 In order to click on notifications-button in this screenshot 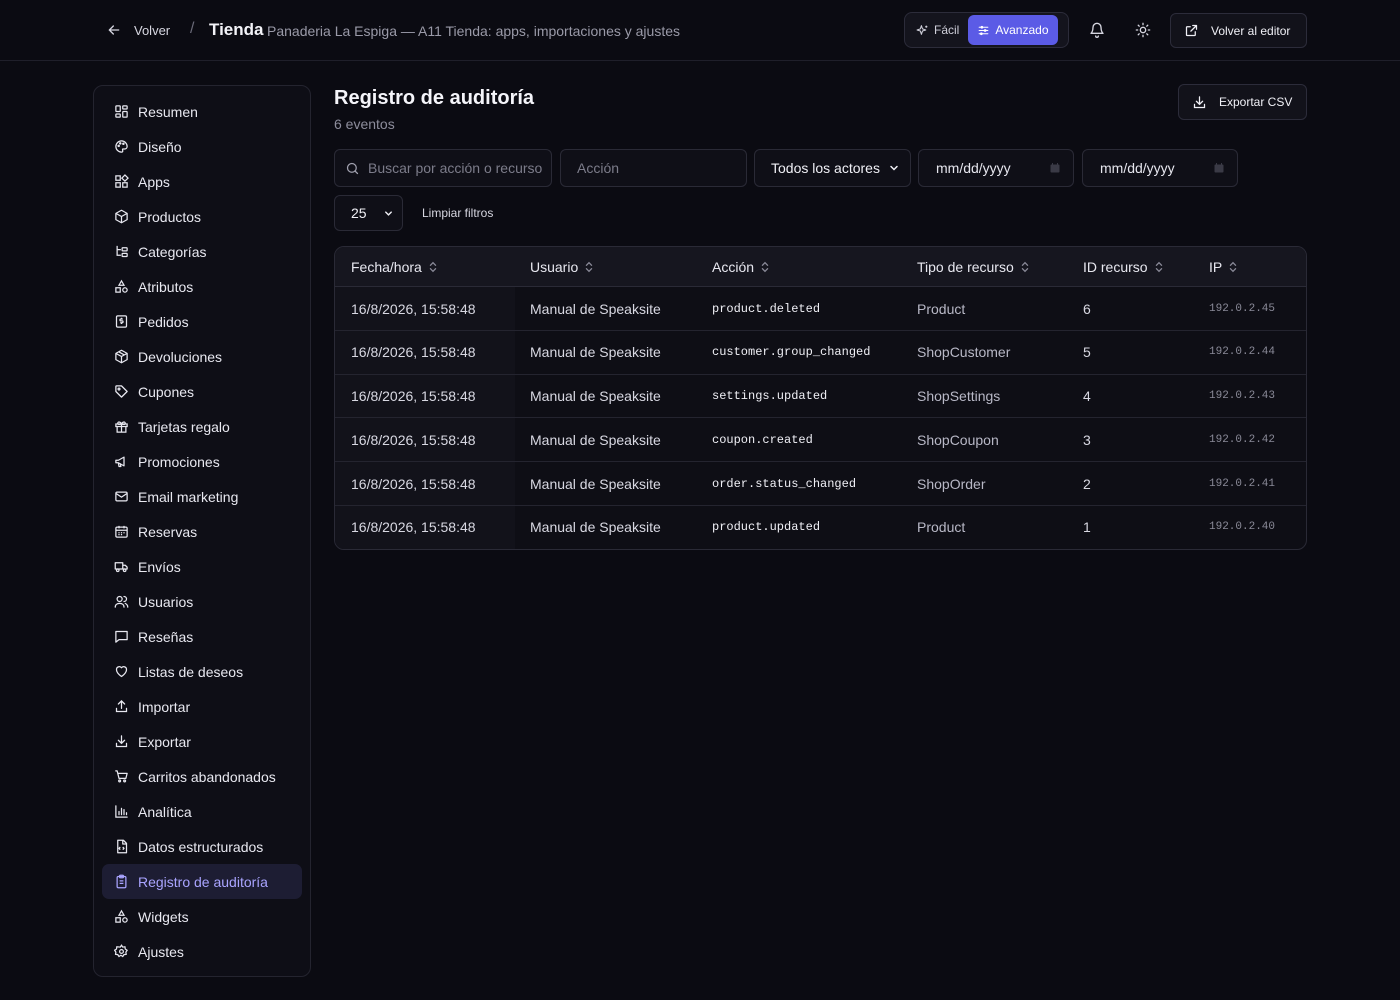, I will do `click(1097, 30)`.